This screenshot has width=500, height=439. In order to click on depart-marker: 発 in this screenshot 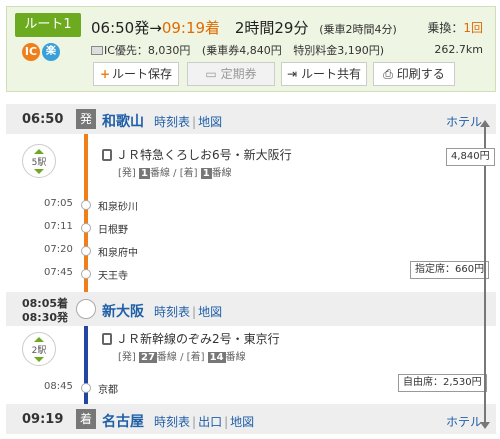, I will do `click(86, 119)`.